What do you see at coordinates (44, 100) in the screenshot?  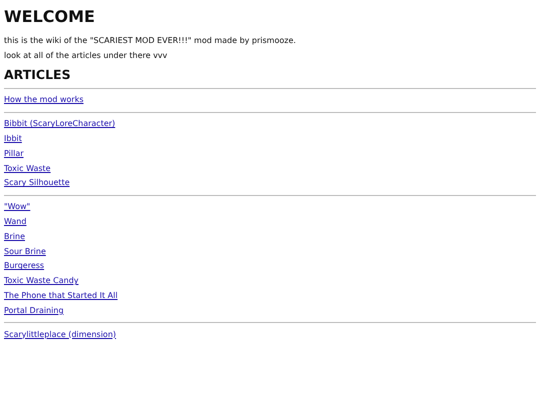 I see `article-link: How the mod works` at bounding box center [44, 100].